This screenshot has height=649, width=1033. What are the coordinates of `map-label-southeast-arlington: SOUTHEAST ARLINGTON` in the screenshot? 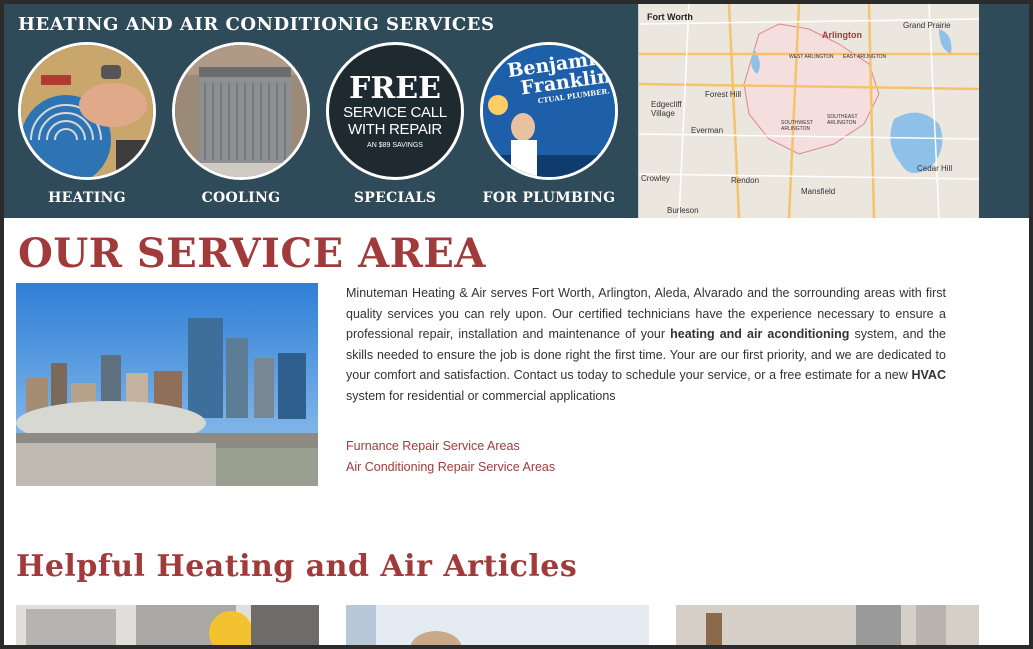 It's located at (842, 120).